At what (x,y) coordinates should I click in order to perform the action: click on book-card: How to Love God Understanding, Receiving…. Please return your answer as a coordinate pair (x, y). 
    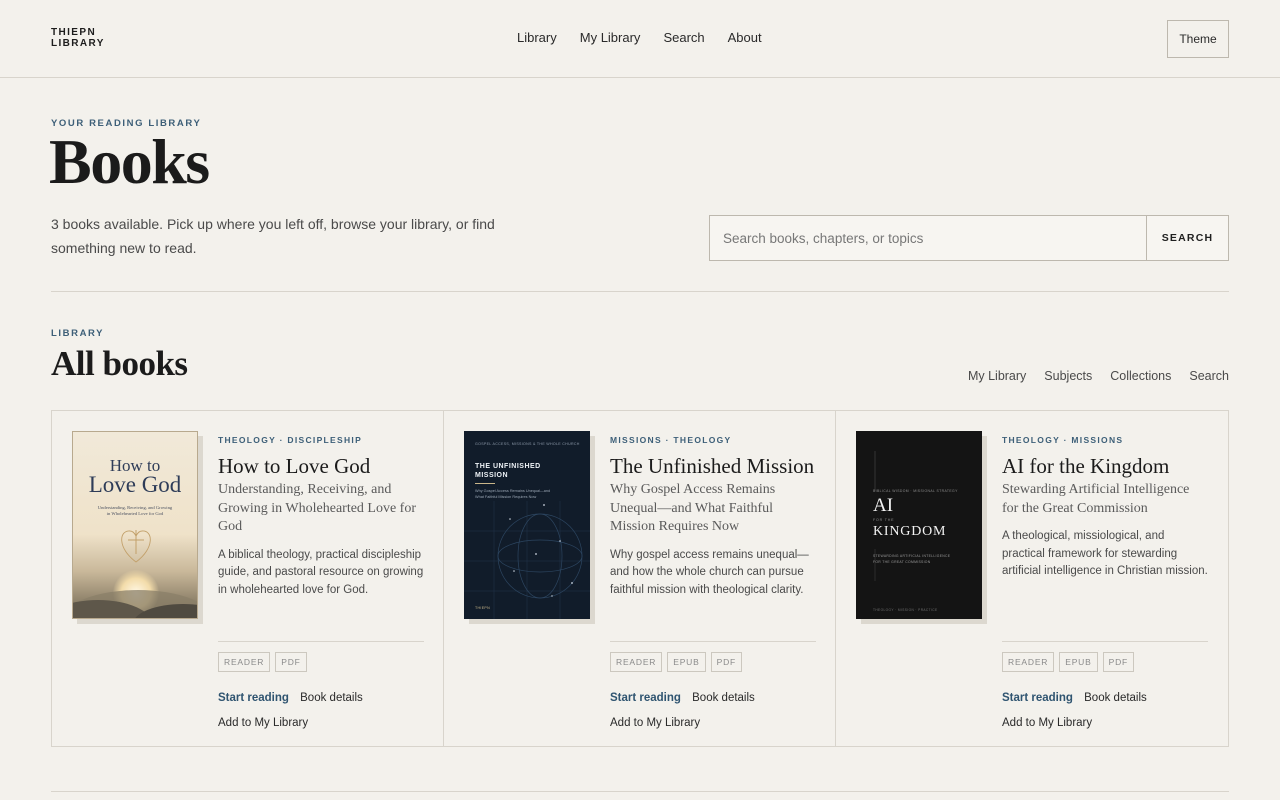
    Looking at the image, I should click on (248, 578).